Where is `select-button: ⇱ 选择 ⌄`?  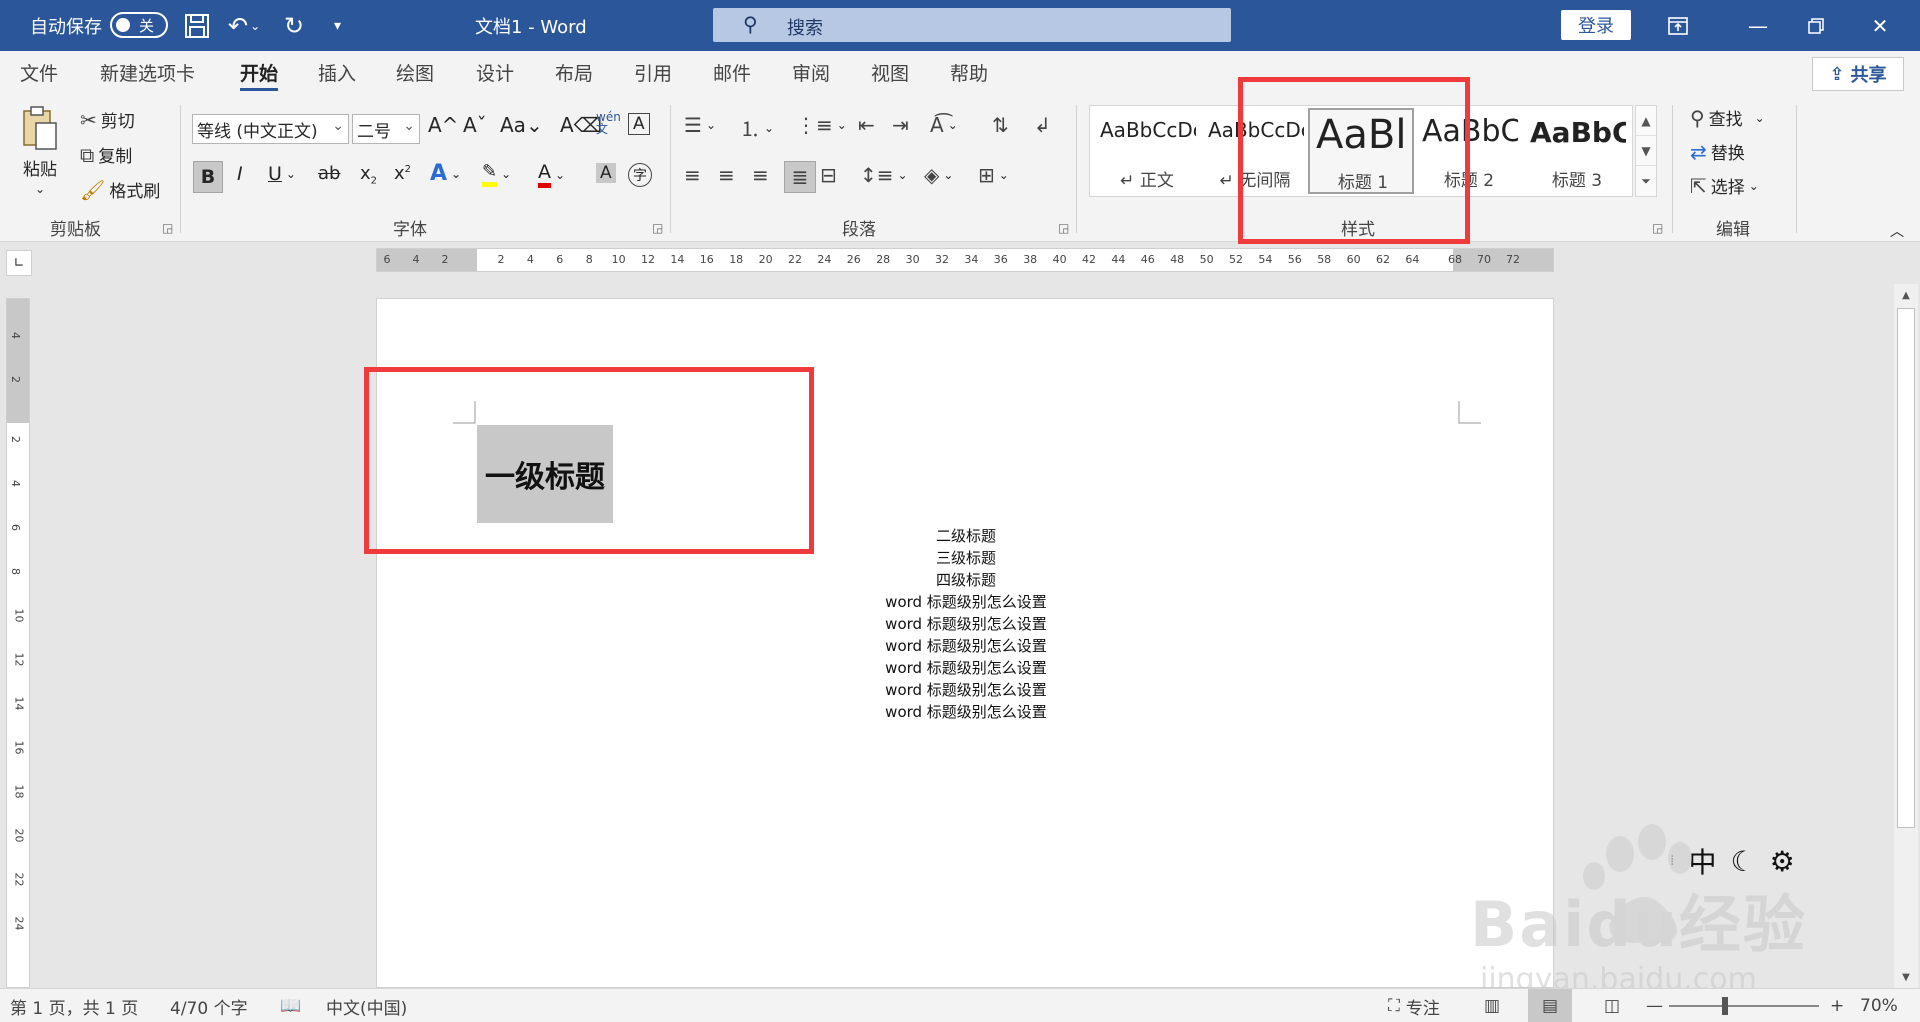 select-button: ⇱ 选择 ⌄ is located at coordinates (1724, 186).